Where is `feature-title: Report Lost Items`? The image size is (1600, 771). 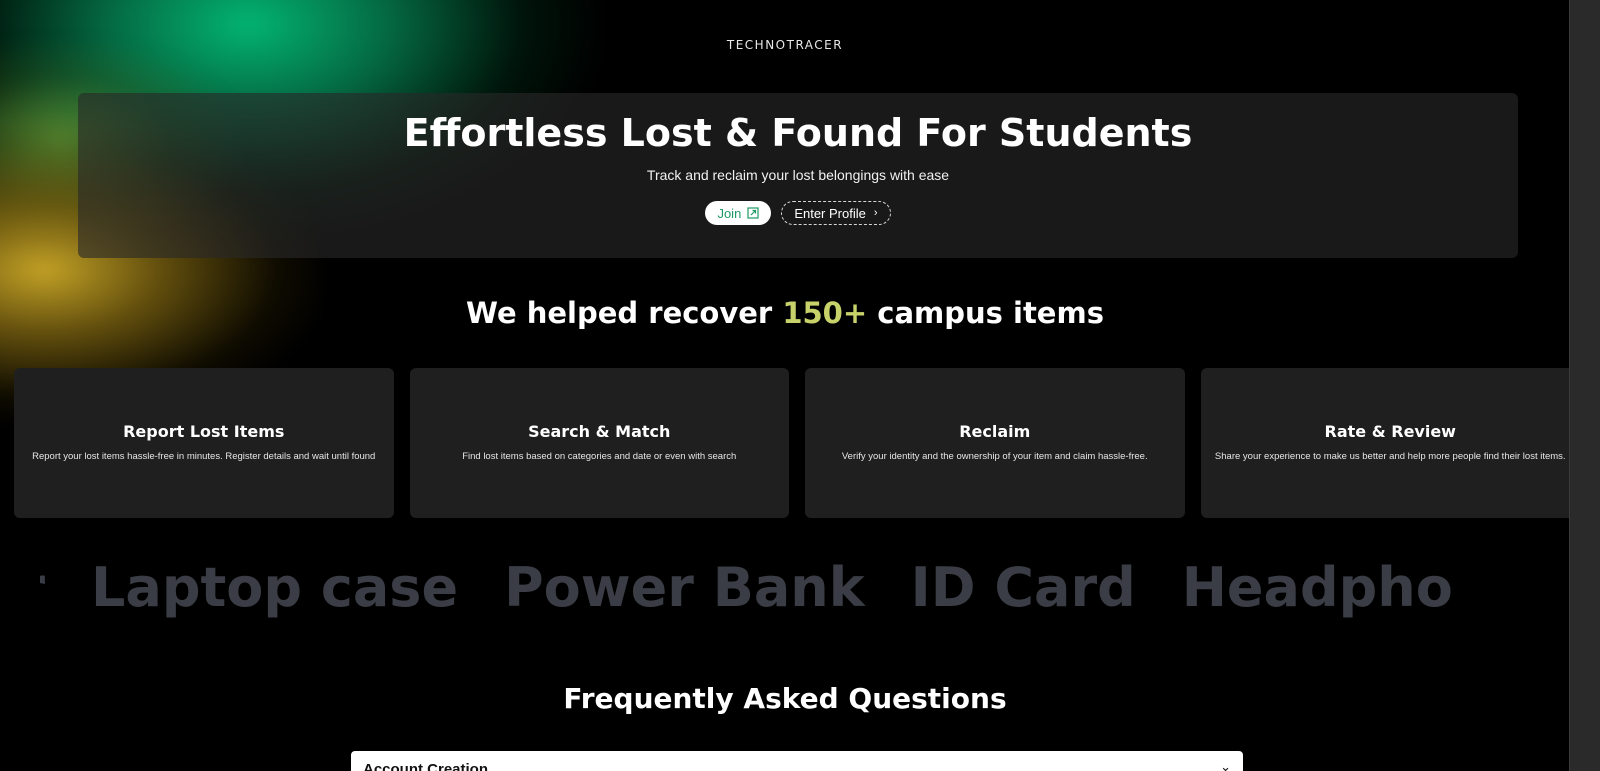
feature-title: Report Lost Items is located at coordinates (204, 431).